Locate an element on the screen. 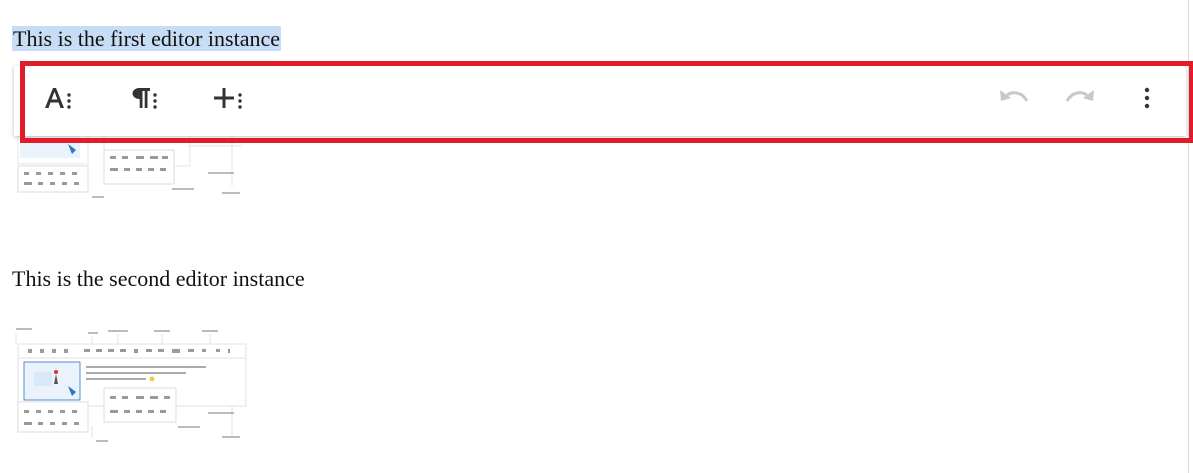 This screenshot has height=473, width=1193. diagram-thumbnail is located at coordinates (131, 385).